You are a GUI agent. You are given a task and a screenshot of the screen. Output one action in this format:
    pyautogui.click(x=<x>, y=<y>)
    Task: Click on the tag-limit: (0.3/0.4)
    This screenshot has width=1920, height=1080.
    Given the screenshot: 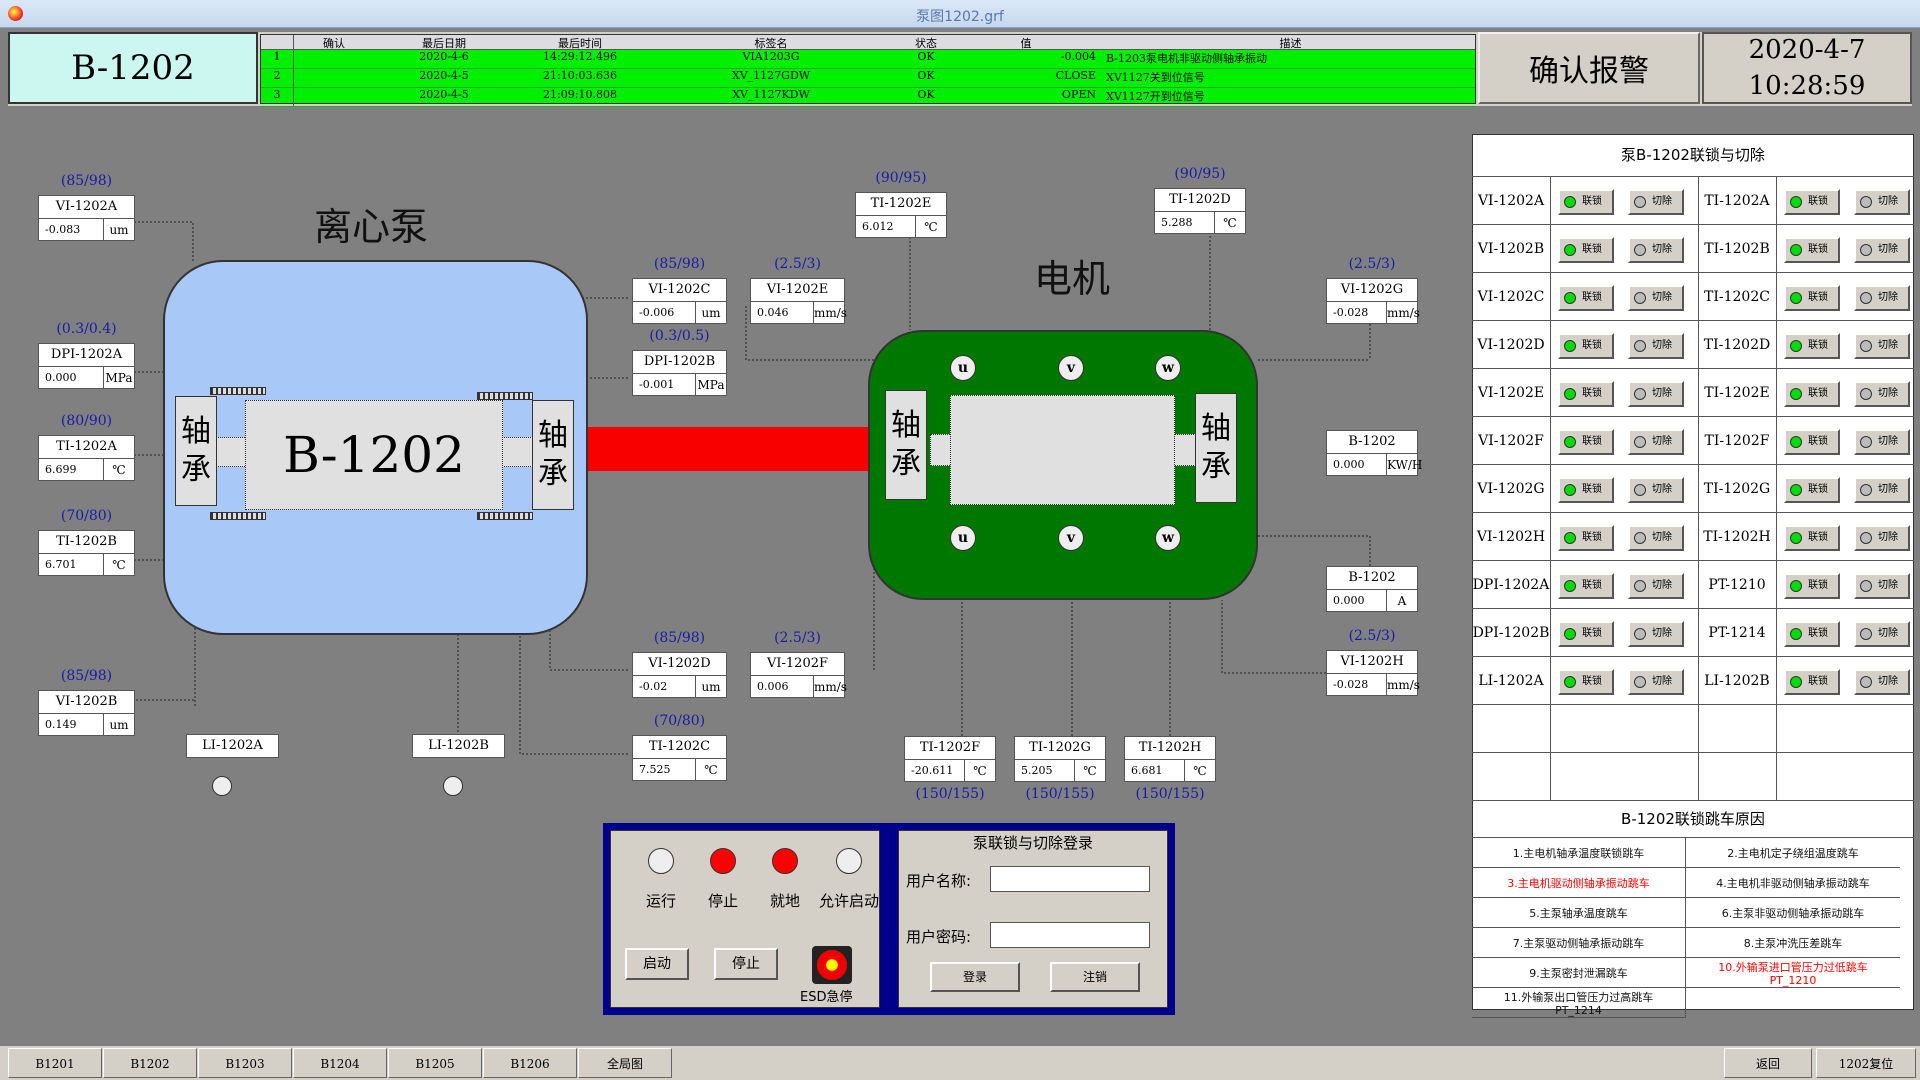 What is the action you would take?
    pyautogui.click(x=86, y=329)
    